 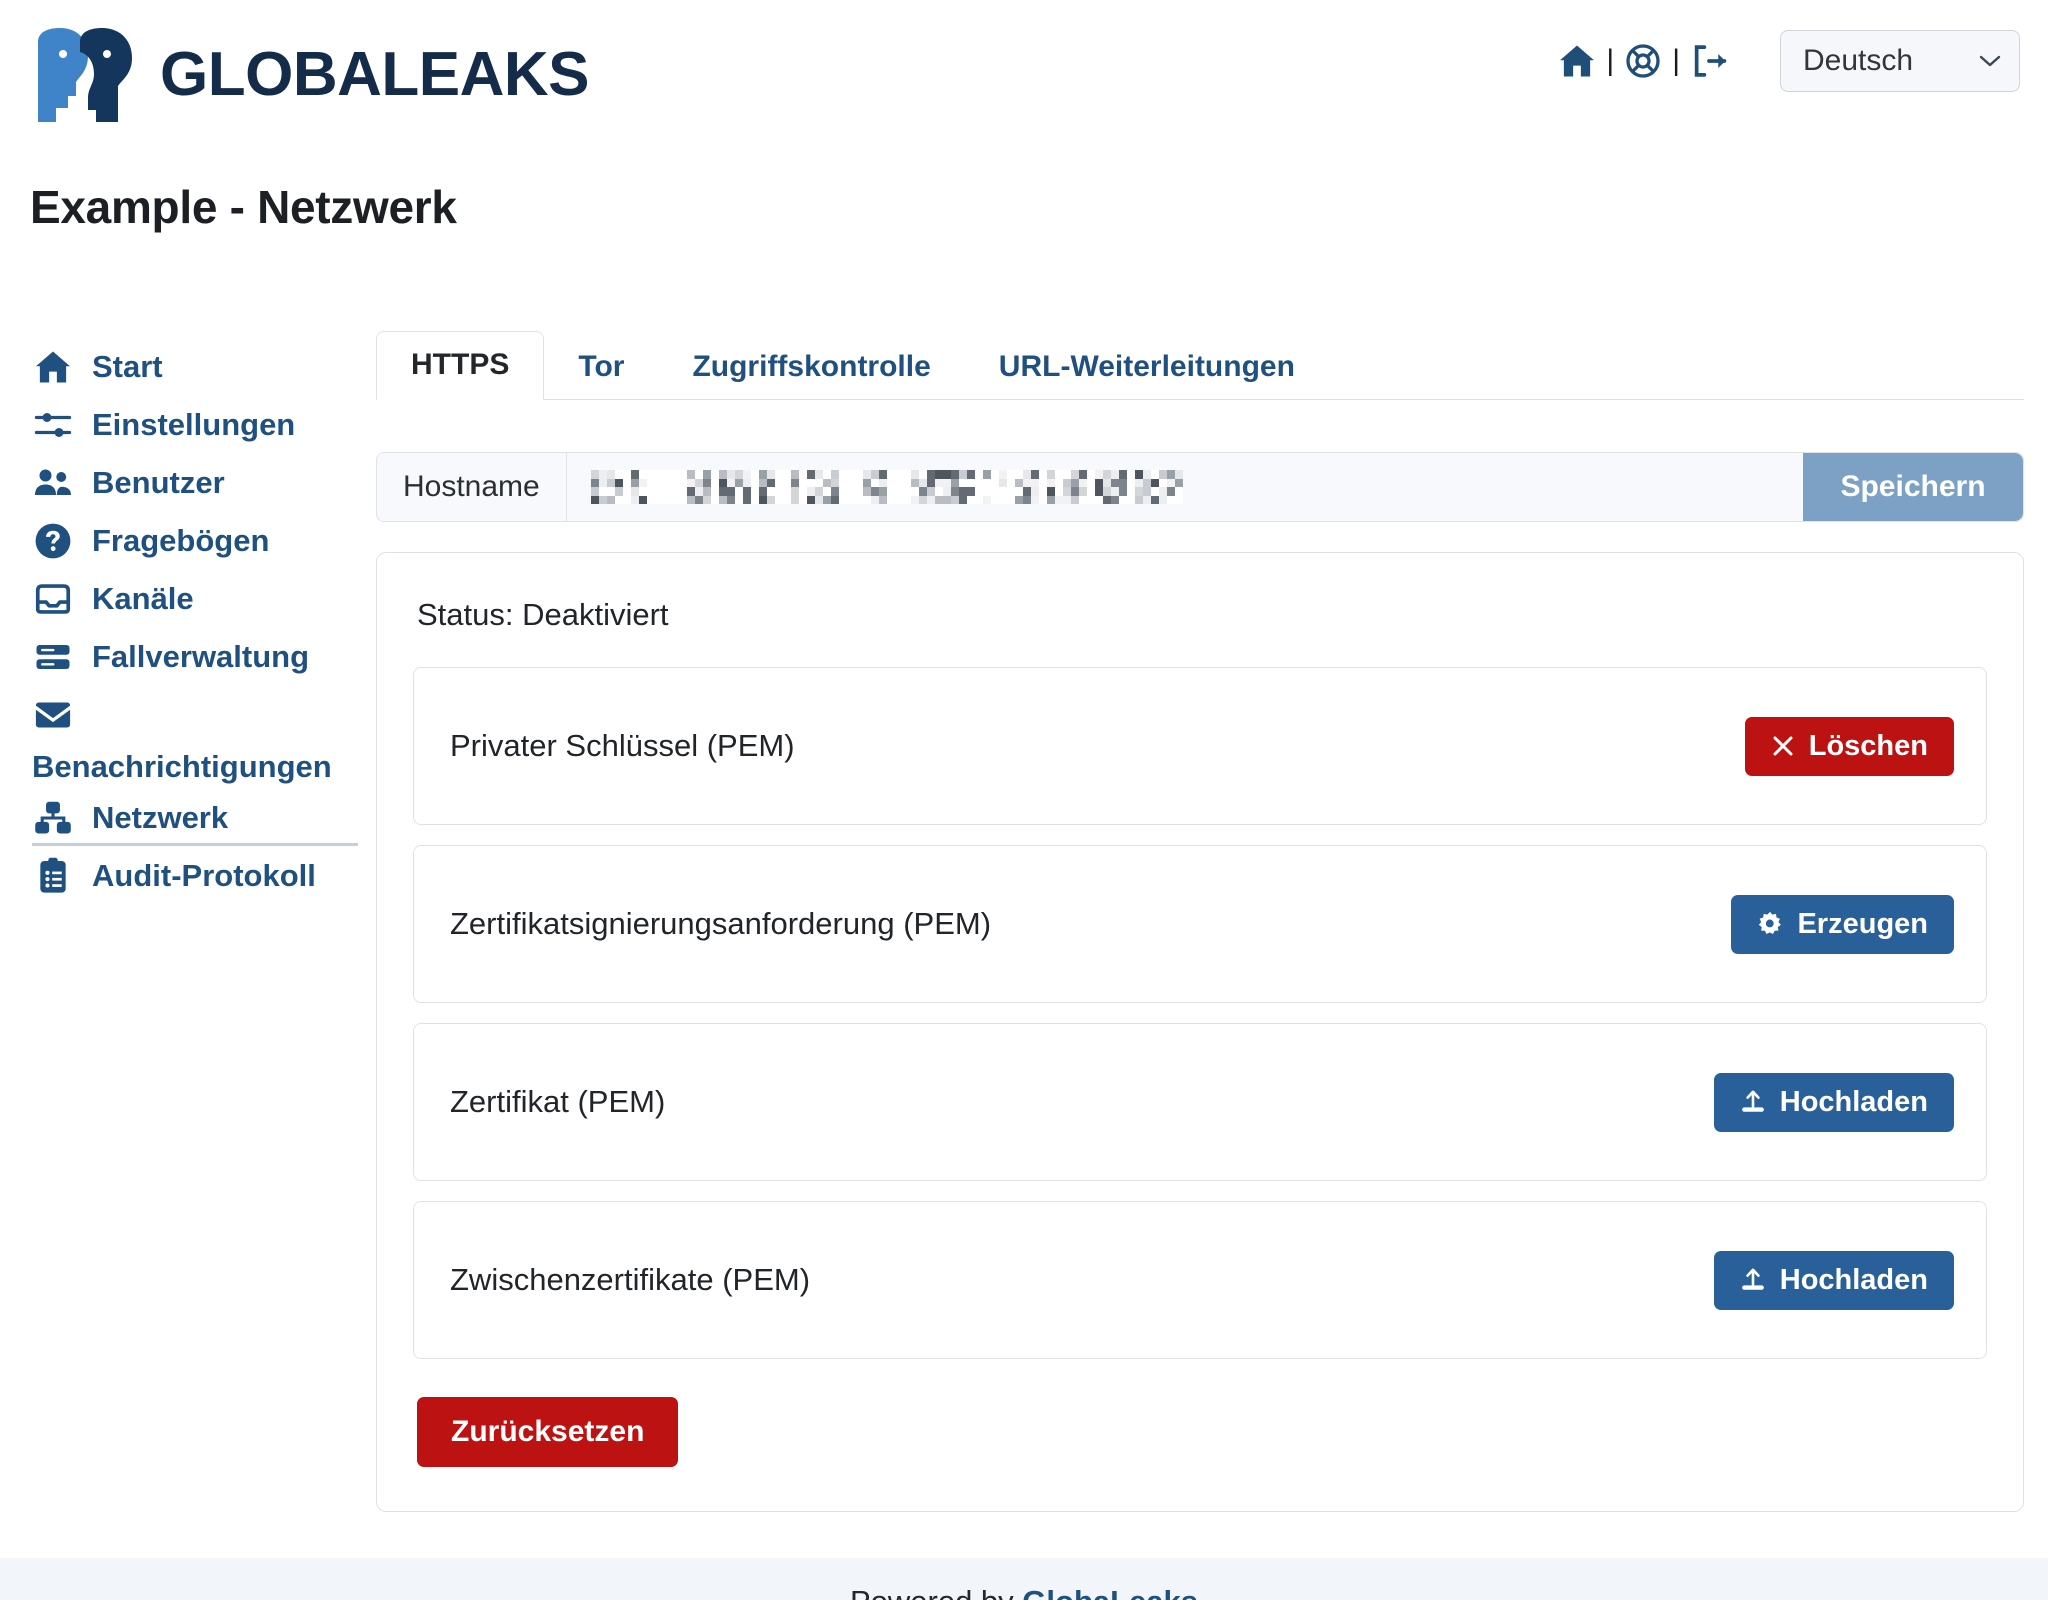 I want to click on cert-row-private-key: Privater Schlüssel (PEM) Löschen, so click(x=1200, y=746).